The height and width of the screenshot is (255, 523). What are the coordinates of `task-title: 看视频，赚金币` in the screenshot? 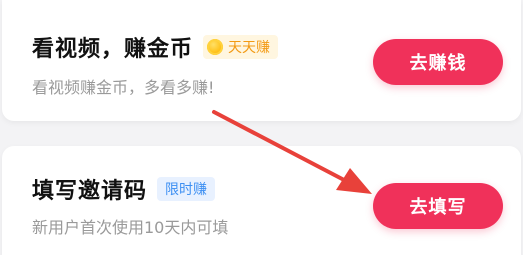 It's located at (113, 49).